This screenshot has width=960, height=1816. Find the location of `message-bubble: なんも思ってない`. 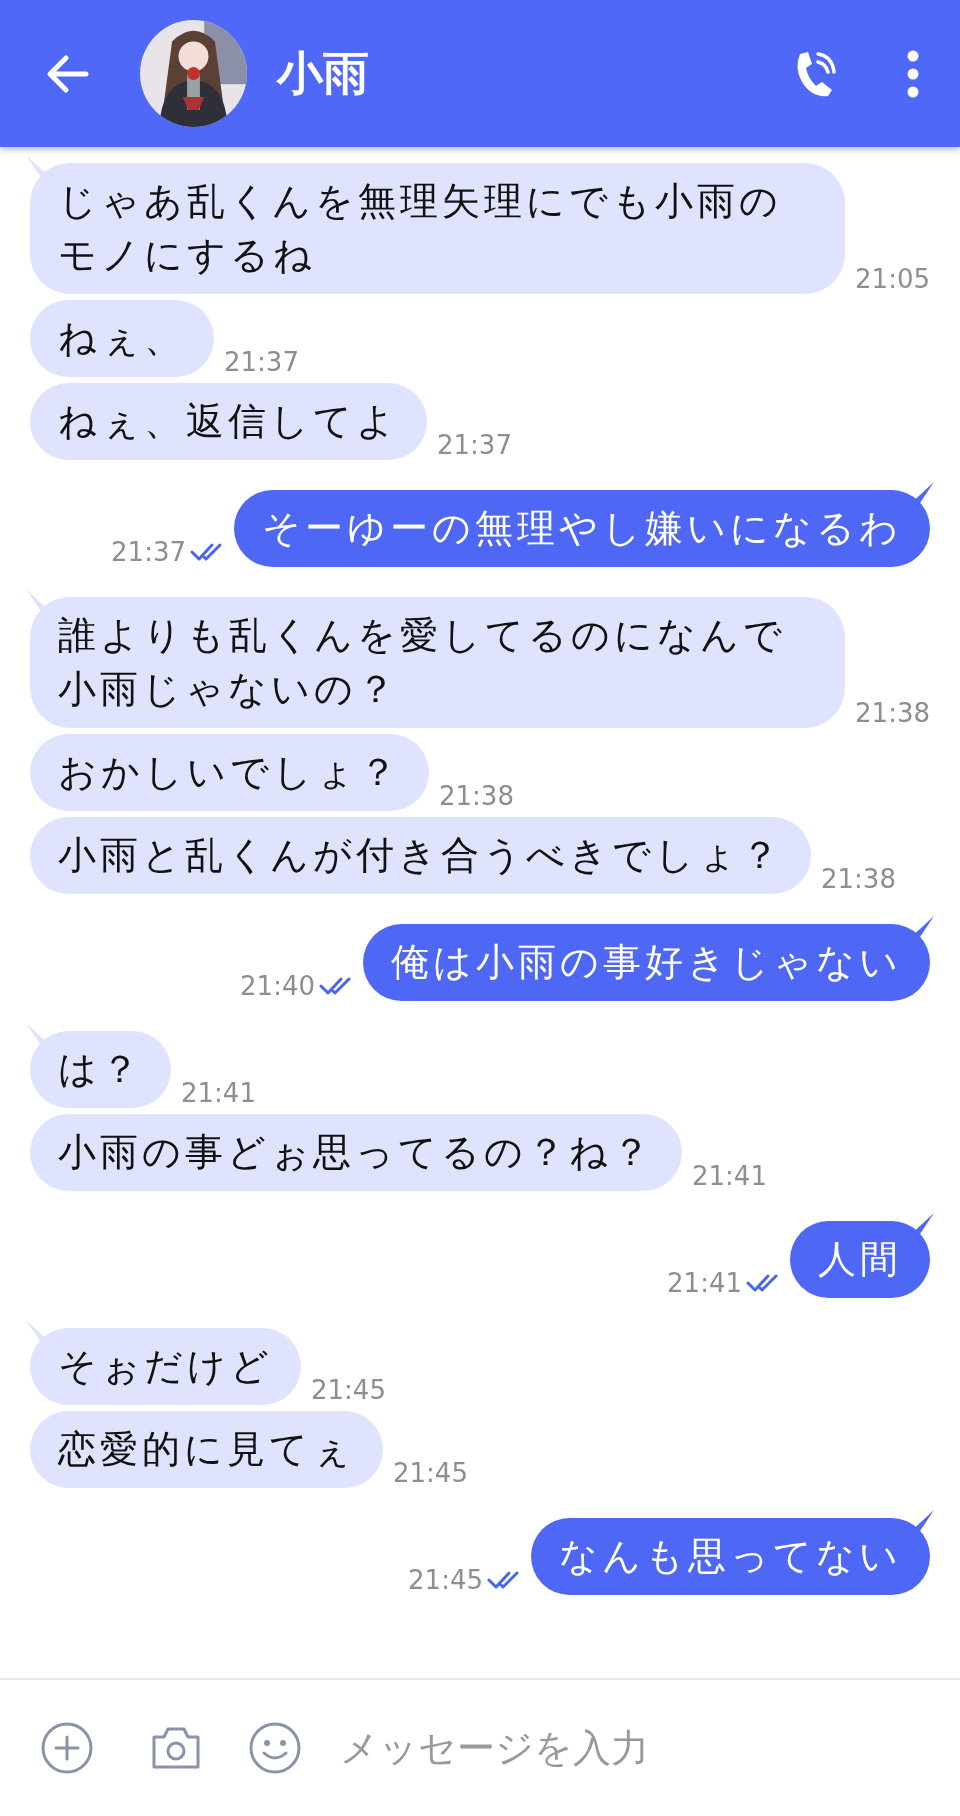

message-bubble: なんも思ってない is located at coordinates (730, 1556).